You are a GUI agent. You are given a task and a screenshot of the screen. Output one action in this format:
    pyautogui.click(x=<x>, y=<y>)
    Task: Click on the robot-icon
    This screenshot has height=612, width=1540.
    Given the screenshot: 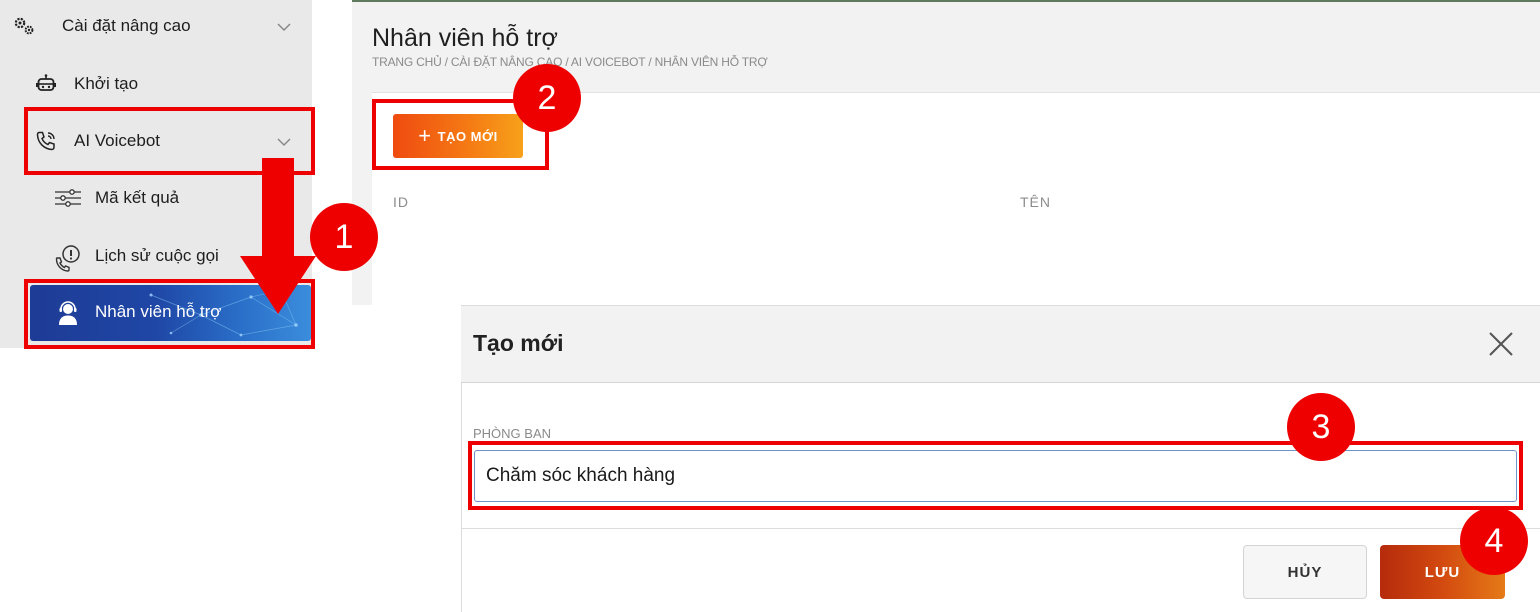 What is the action you would take?
    pyautogui.click(x=46, y=84)
    